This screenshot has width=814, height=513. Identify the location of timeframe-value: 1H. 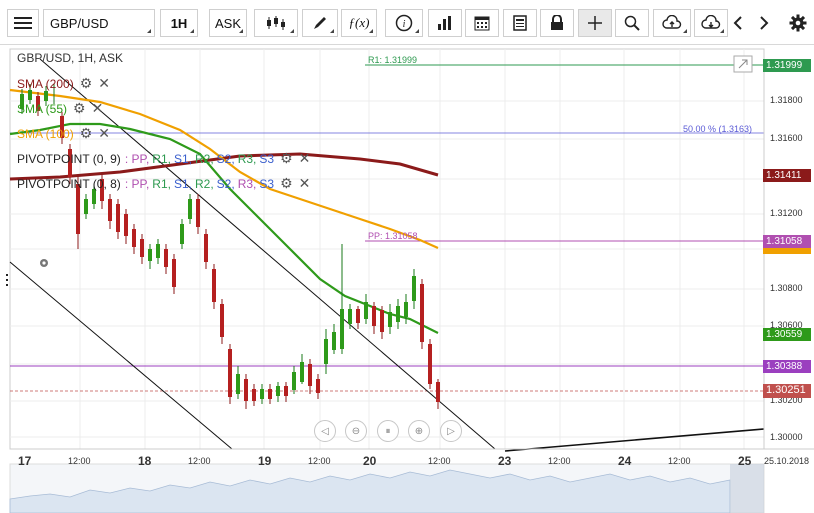
(179, 23).